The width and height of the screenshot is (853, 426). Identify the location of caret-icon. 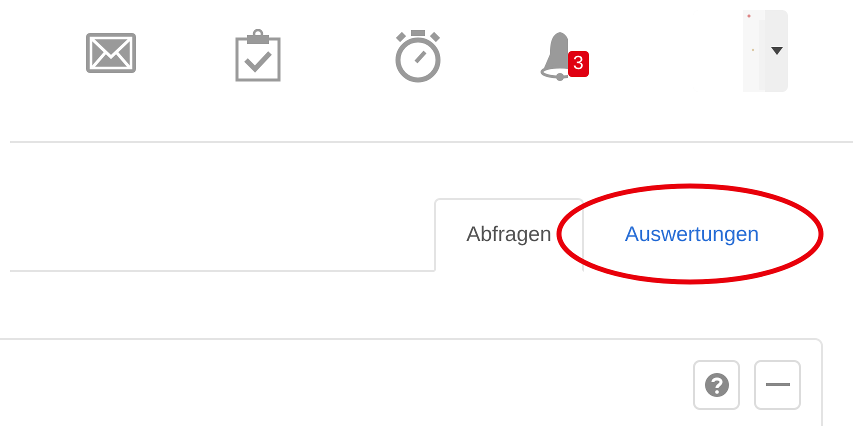
(777, 51).